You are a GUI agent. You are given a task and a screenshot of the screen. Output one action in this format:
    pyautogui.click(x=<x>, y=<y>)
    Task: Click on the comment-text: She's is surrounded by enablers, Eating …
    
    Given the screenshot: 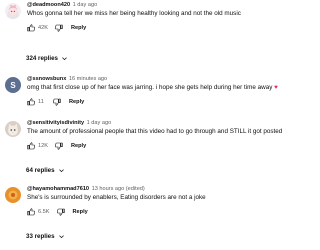 What is the action you would take?
    pyautogui.click(x=116, y=197)
    